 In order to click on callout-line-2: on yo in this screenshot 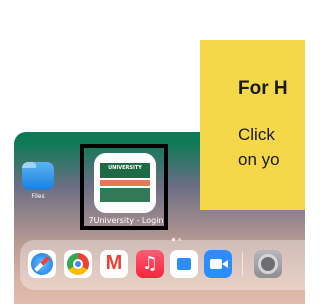, I will do `click(259, 159)`.